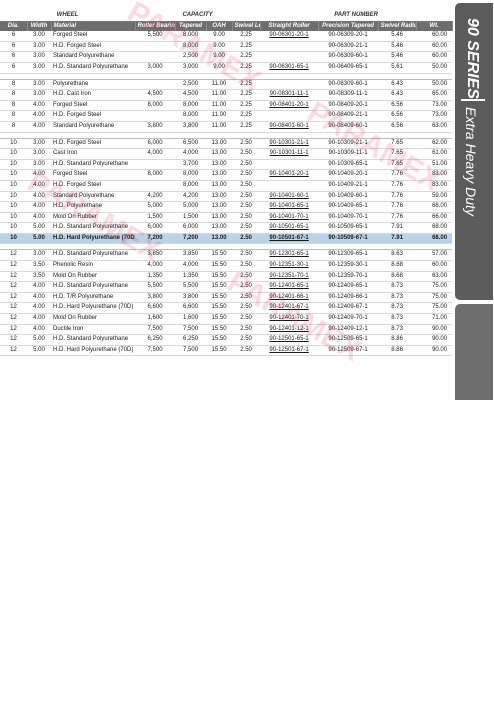  What do you see at coordinates (191, 95) in the screenshot?
I see `cell-tapered: 4,500` at bounding box center [191, 95].